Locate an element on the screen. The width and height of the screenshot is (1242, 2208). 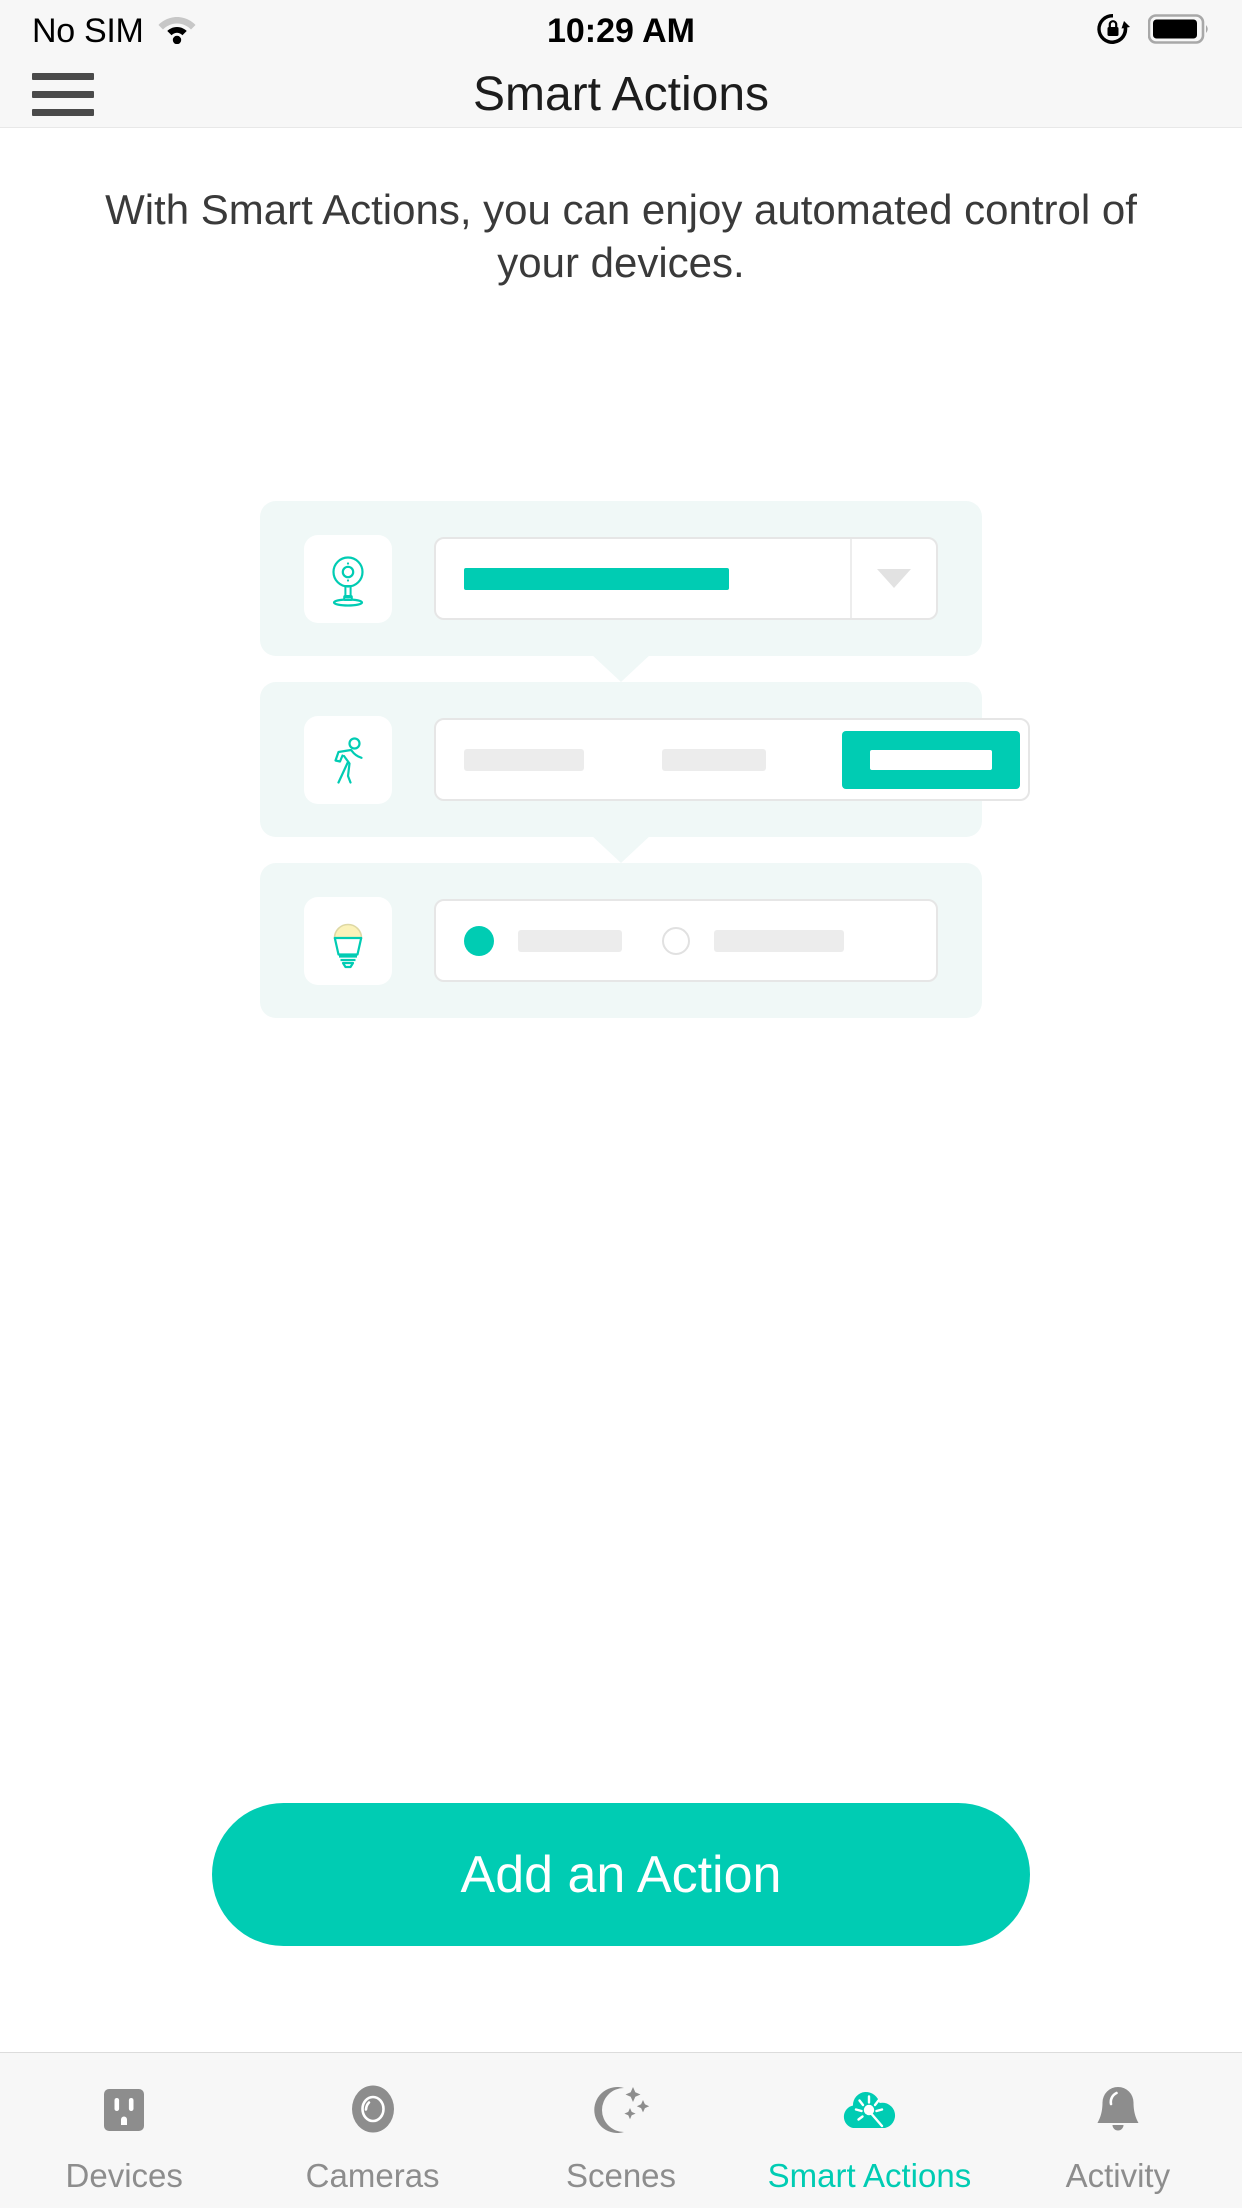
tab-cameras: Cameras is located at coordinates (372, 2130).